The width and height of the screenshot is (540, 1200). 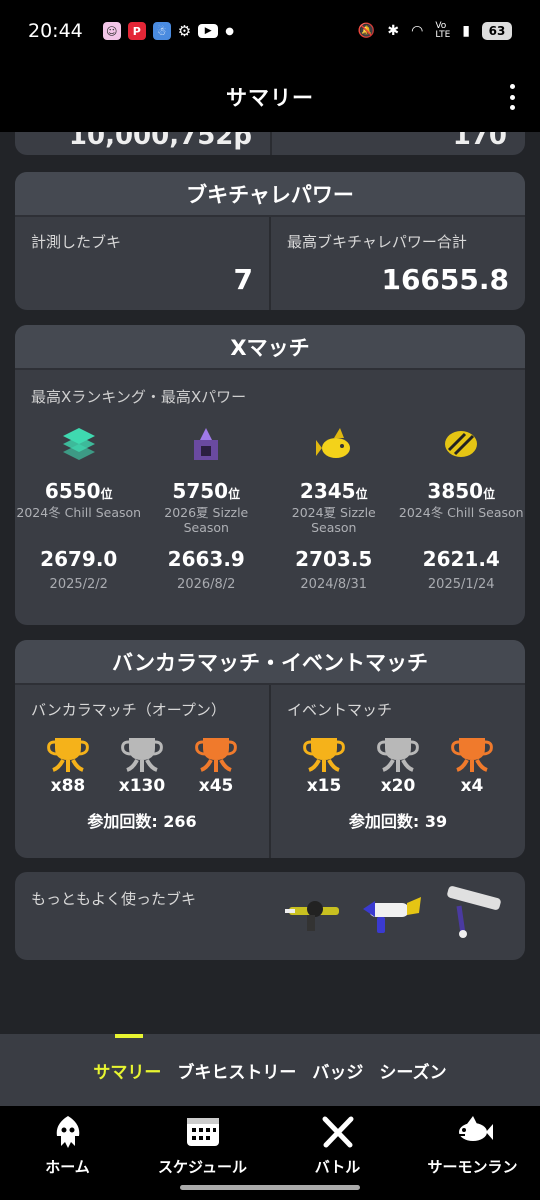 What do you see at coordinates (202, 1132) in the screenshot?
I see `calendar-icon` at bounding box center [202, 1132].